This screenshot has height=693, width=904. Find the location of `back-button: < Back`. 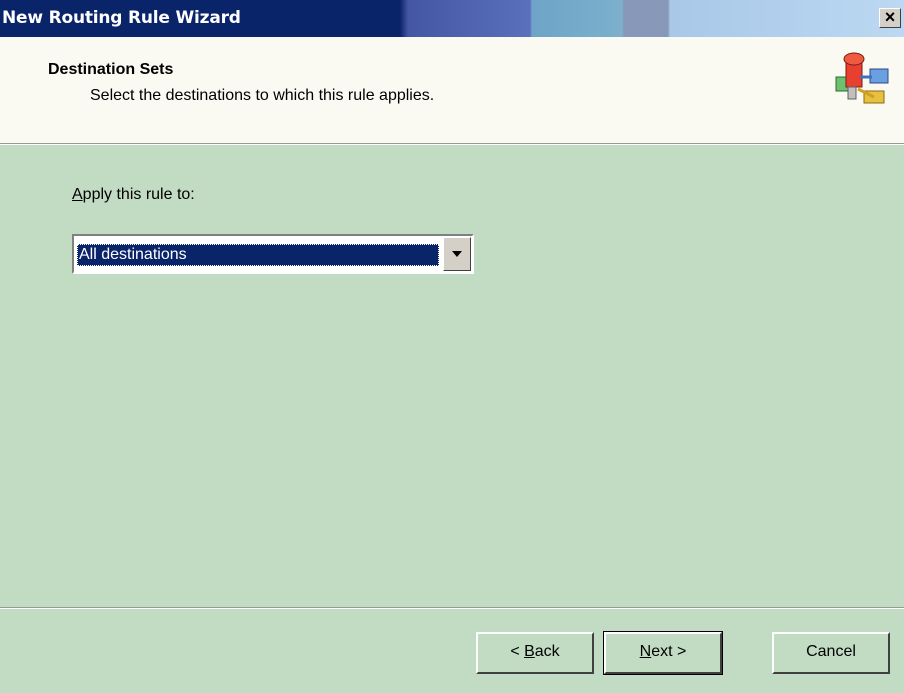

back-button: < Back is located at coordinates (535, 653).